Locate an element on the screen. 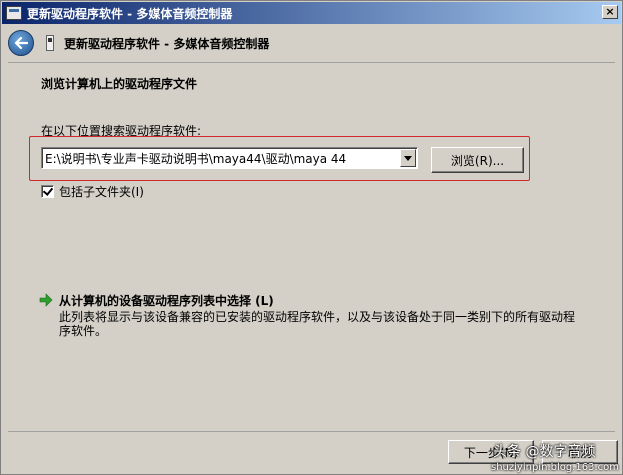  back-button is located at coordinates (21, 43).